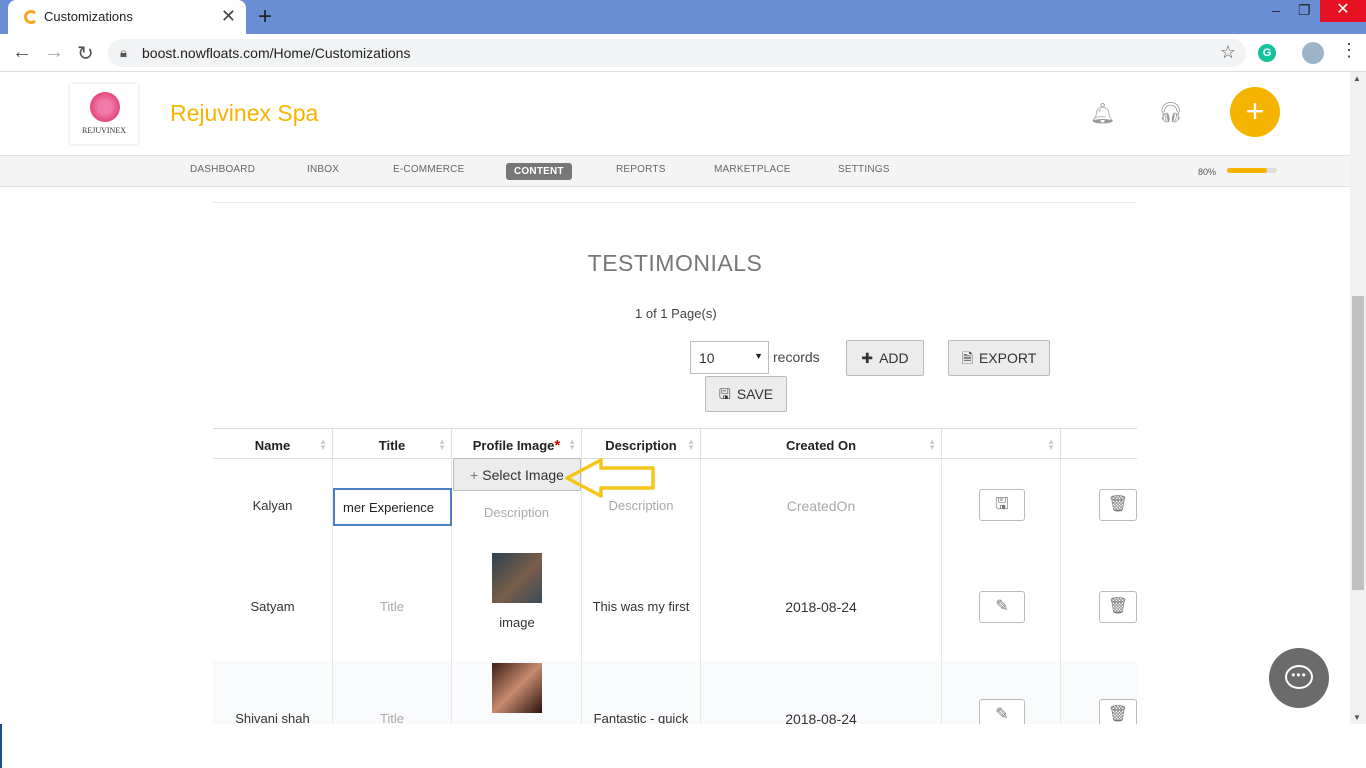  What do you see at coordinates (821, 607) in the screenshot?
I see `cell-created-on: 2018-08-24` at bounding box center [821, 607].